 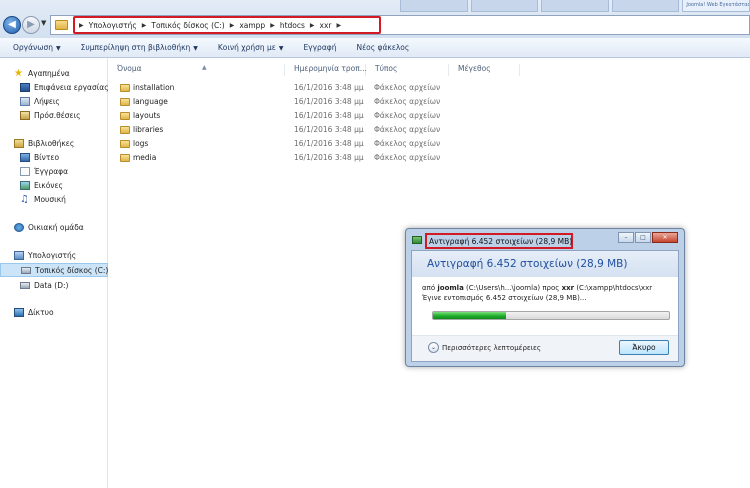 I want to click on file-name: layouts, so click(x=147, y=115).